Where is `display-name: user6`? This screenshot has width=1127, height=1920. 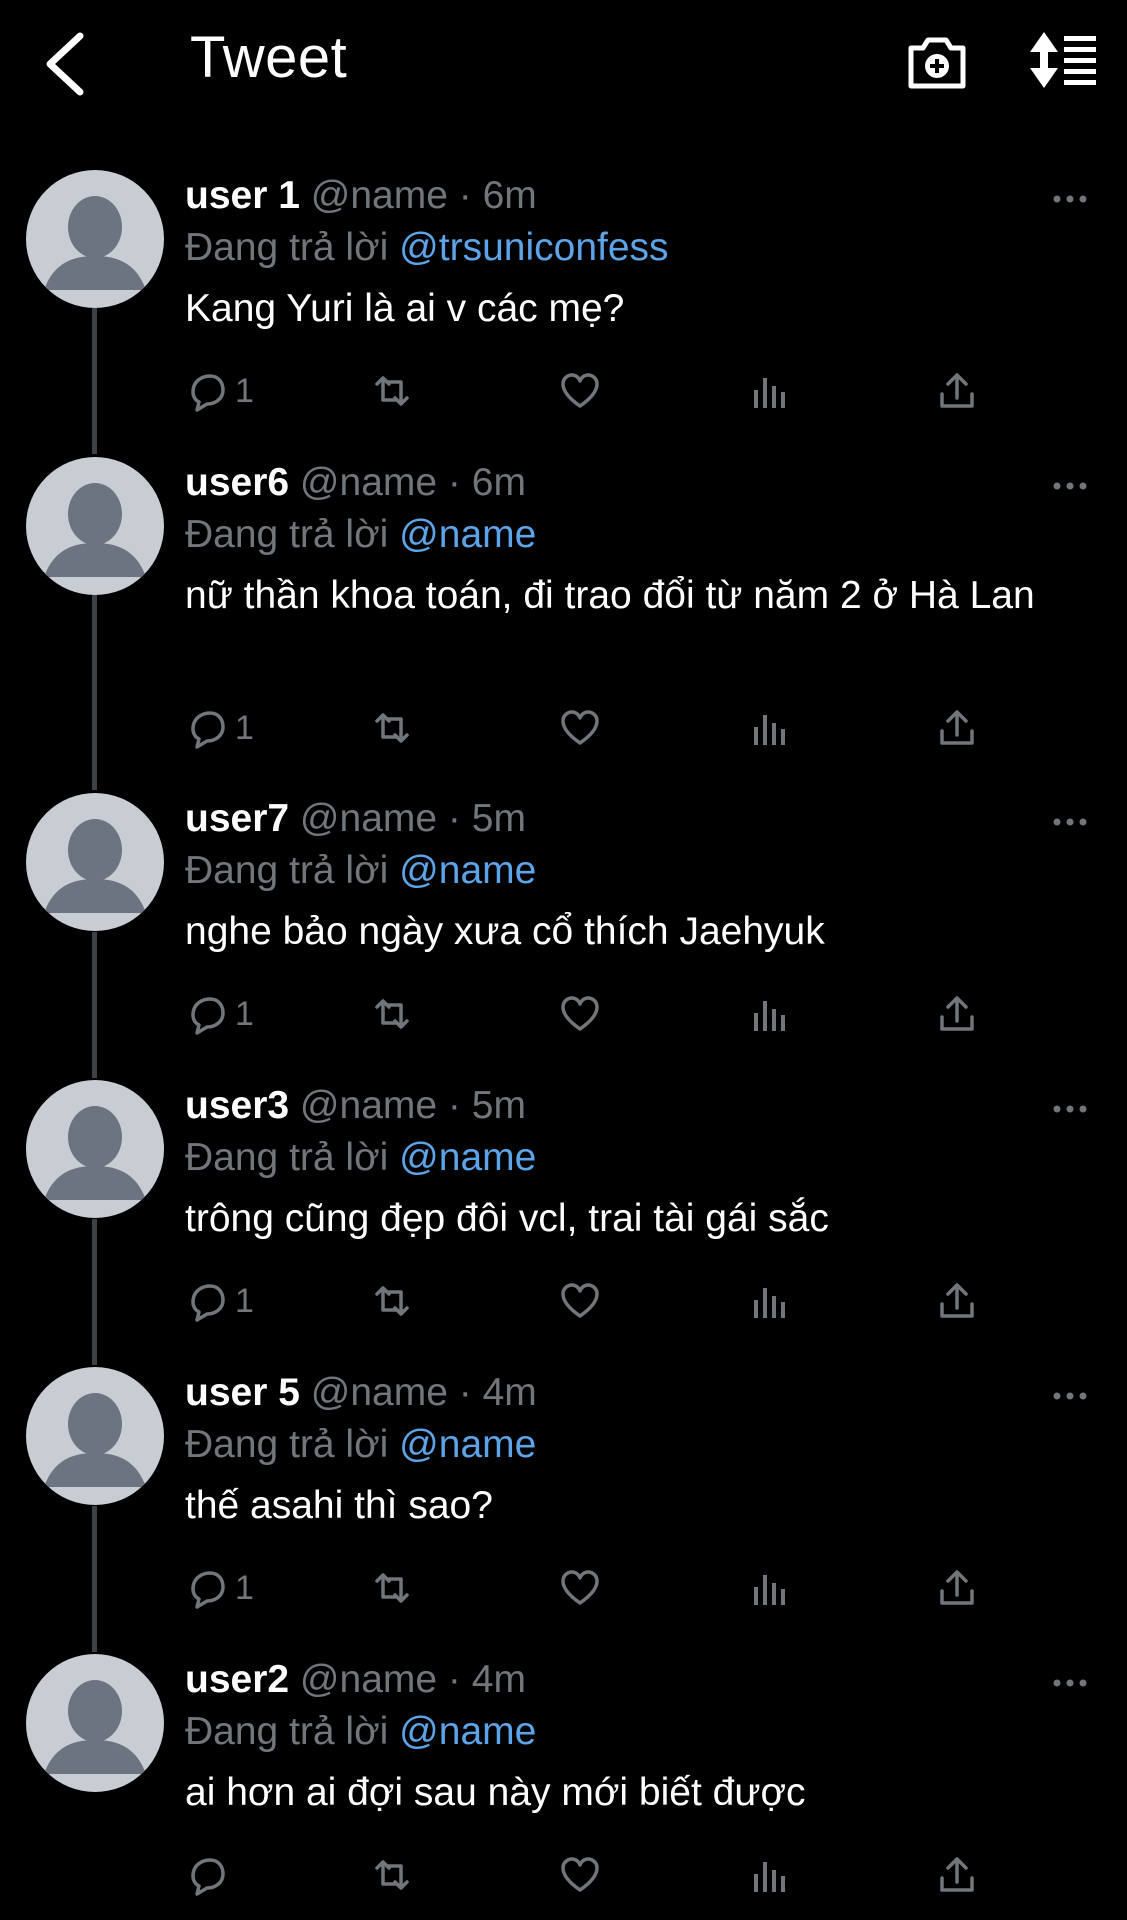 display-name: user6 is located at coordinates (237, 482).